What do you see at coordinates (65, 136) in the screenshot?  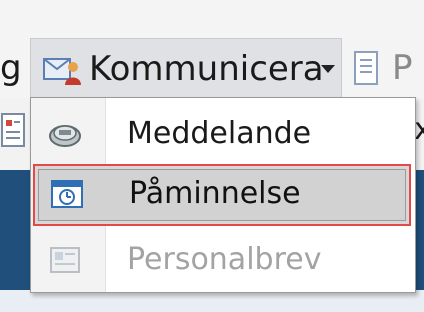 I see `message-icon` at bounding box center [65, 136].